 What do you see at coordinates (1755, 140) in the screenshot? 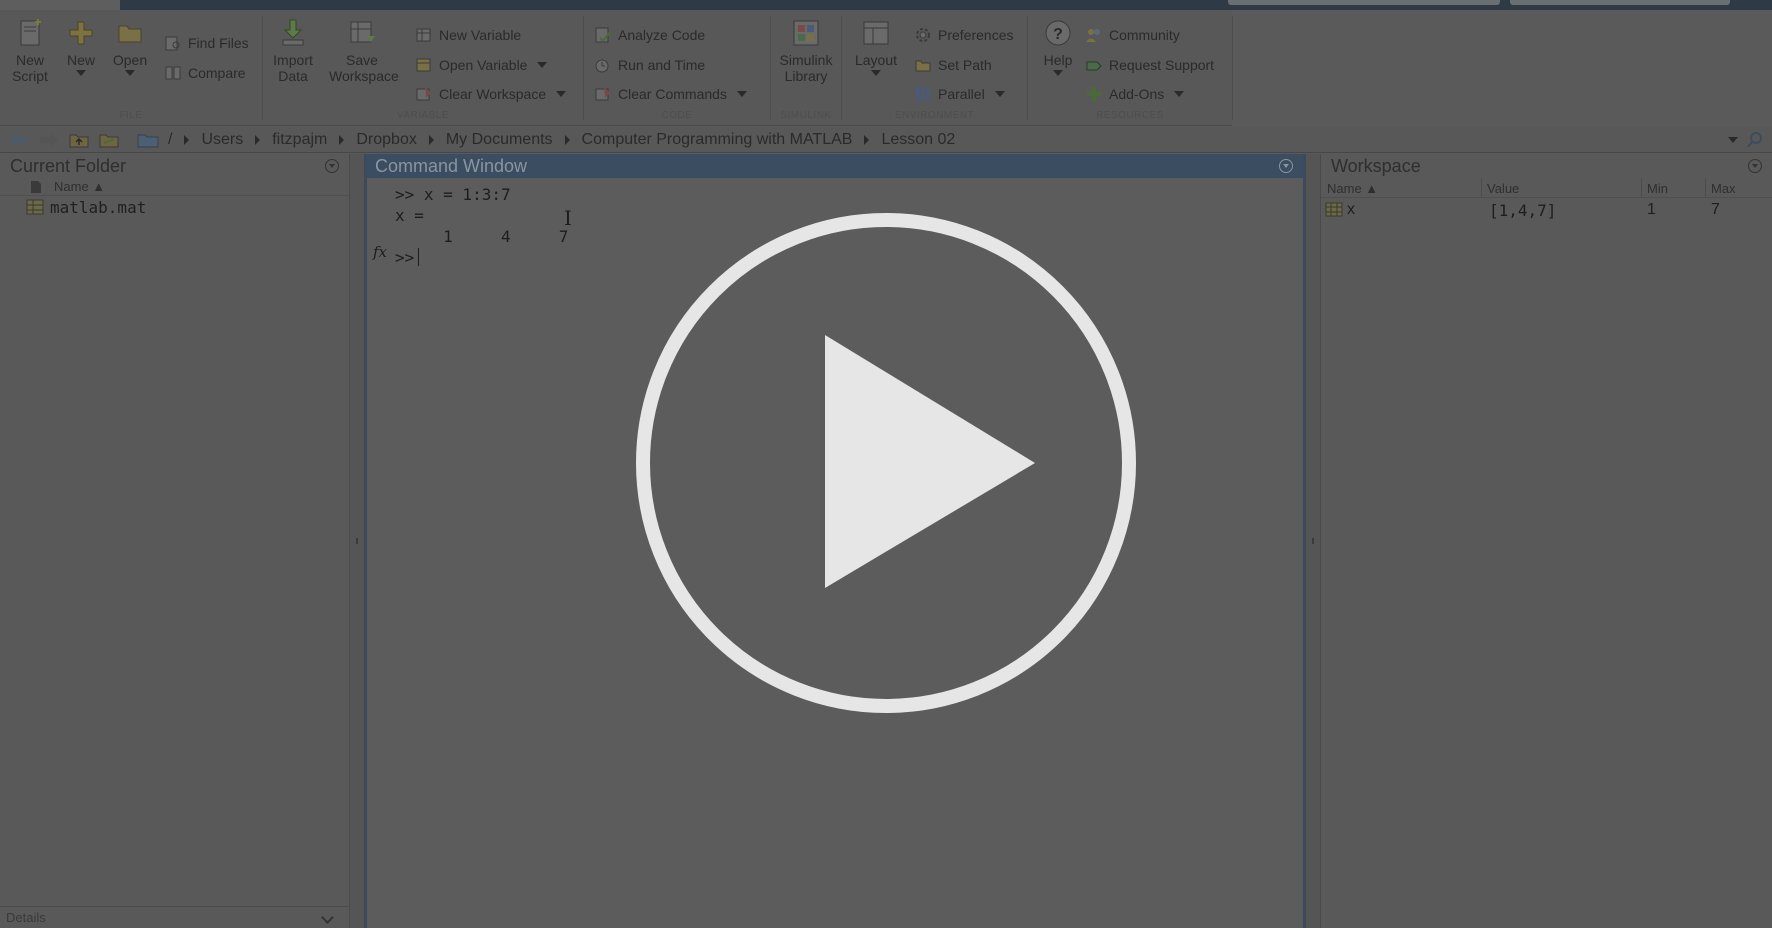
I see `search-icon` at bounding box center [1755, 140].